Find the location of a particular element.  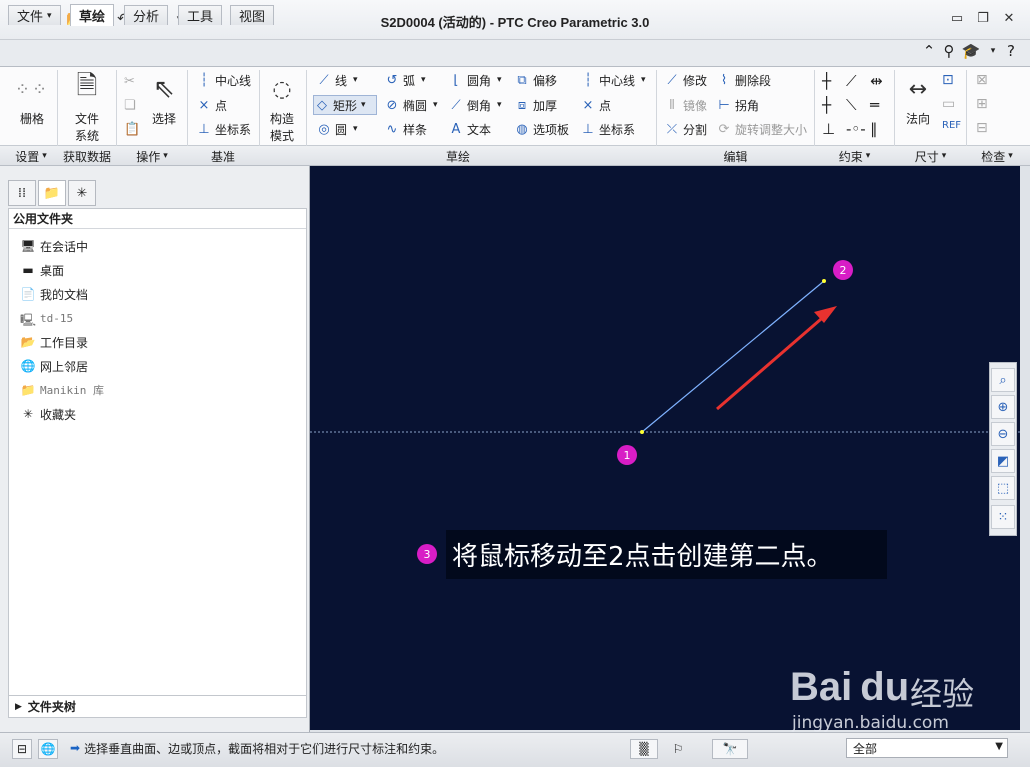

constraint-equal-icon: ═ is located at coordinates (874, 105).